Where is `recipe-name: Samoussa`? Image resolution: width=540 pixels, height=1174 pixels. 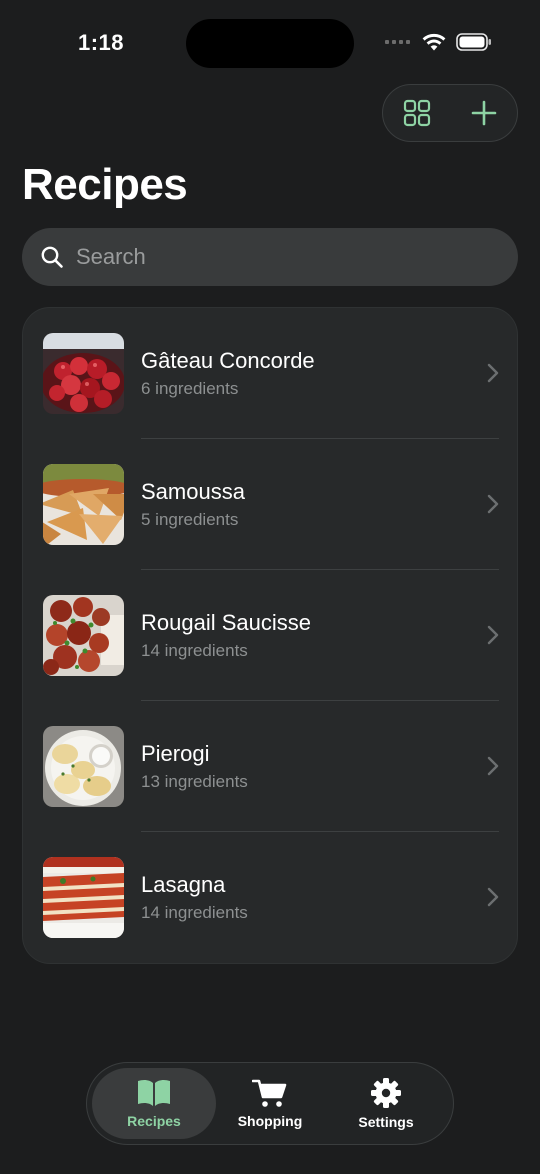 recipe-name: Samoussa is located at coordinates (193, 491).